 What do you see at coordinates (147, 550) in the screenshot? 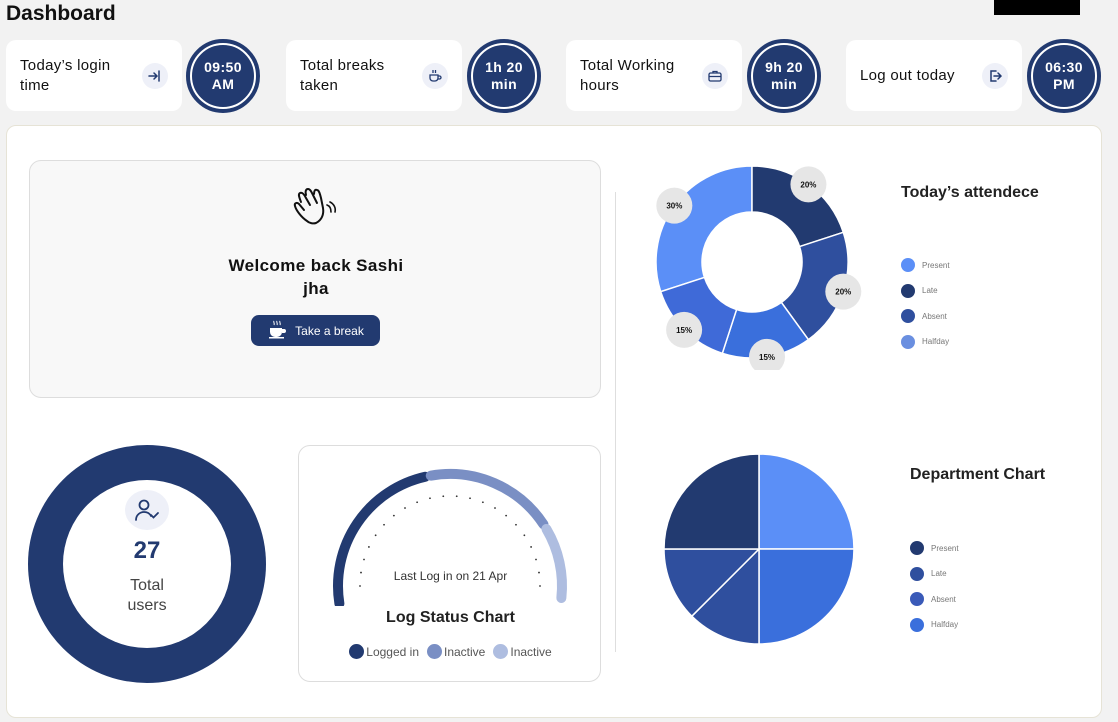
I see `total-users-count: 27` at bounding box center [147, 550].